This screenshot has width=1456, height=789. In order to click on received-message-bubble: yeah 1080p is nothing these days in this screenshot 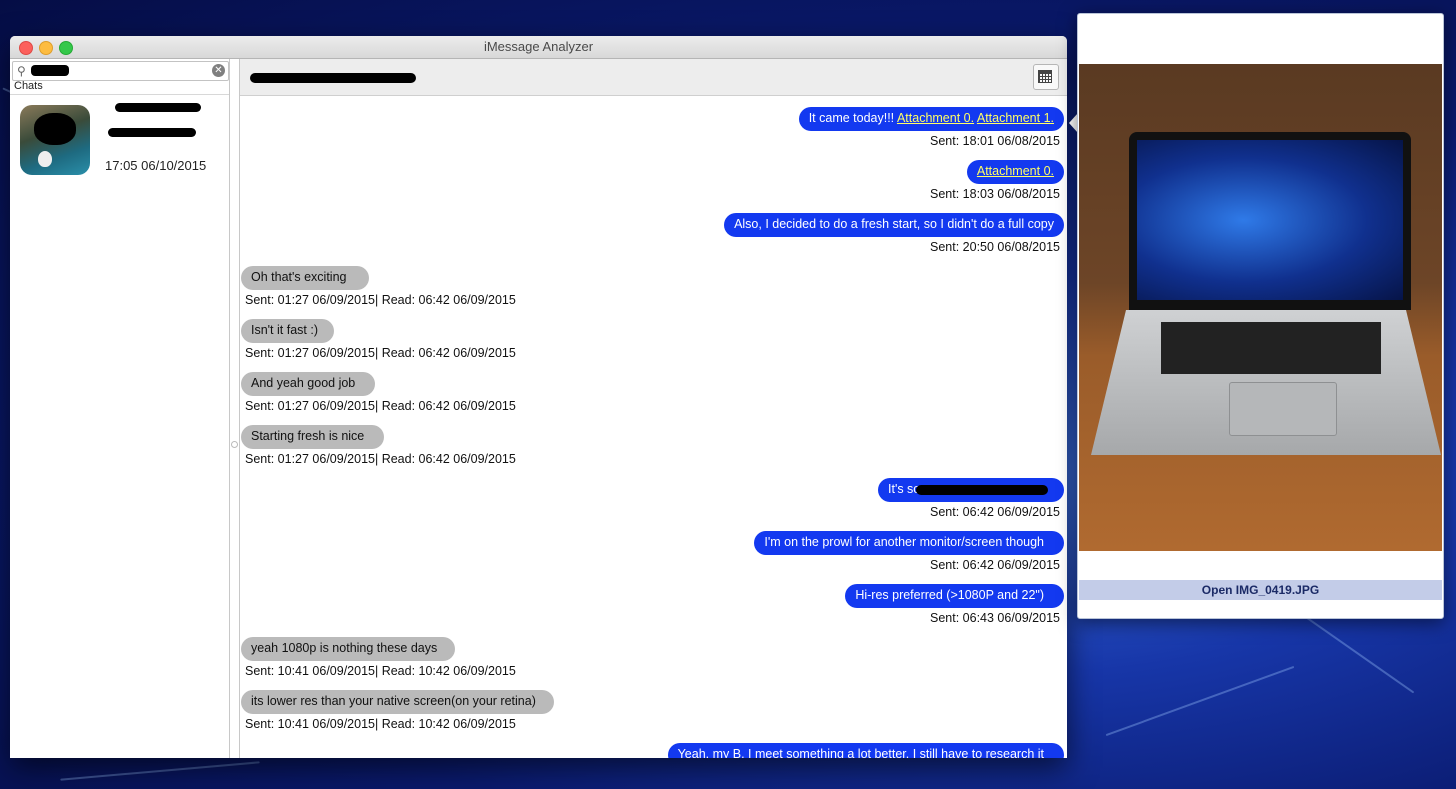, I will do `click(348, 649)`.